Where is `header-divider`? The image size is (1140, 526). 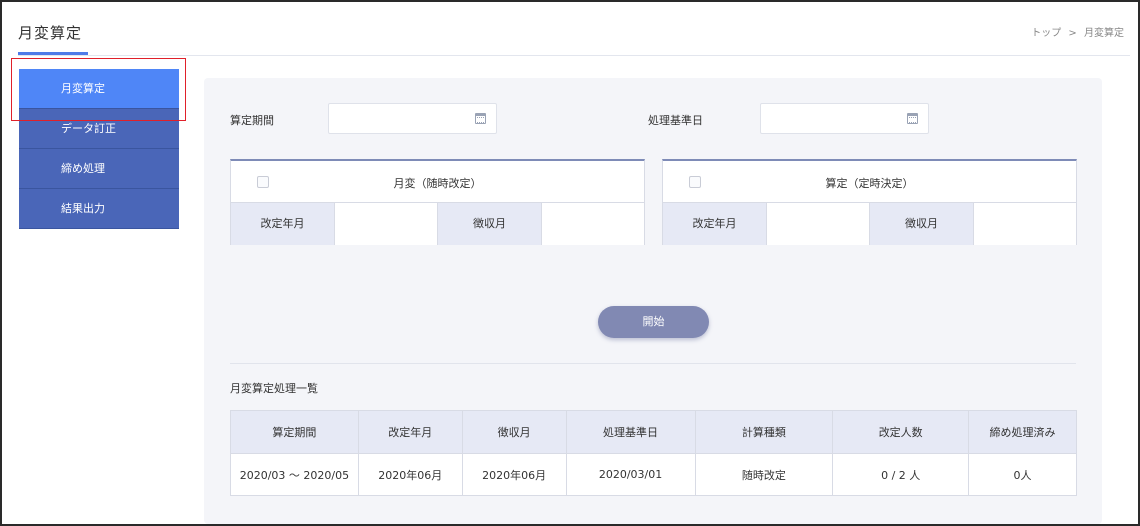 header-divider is located at coordinates (574, 55).